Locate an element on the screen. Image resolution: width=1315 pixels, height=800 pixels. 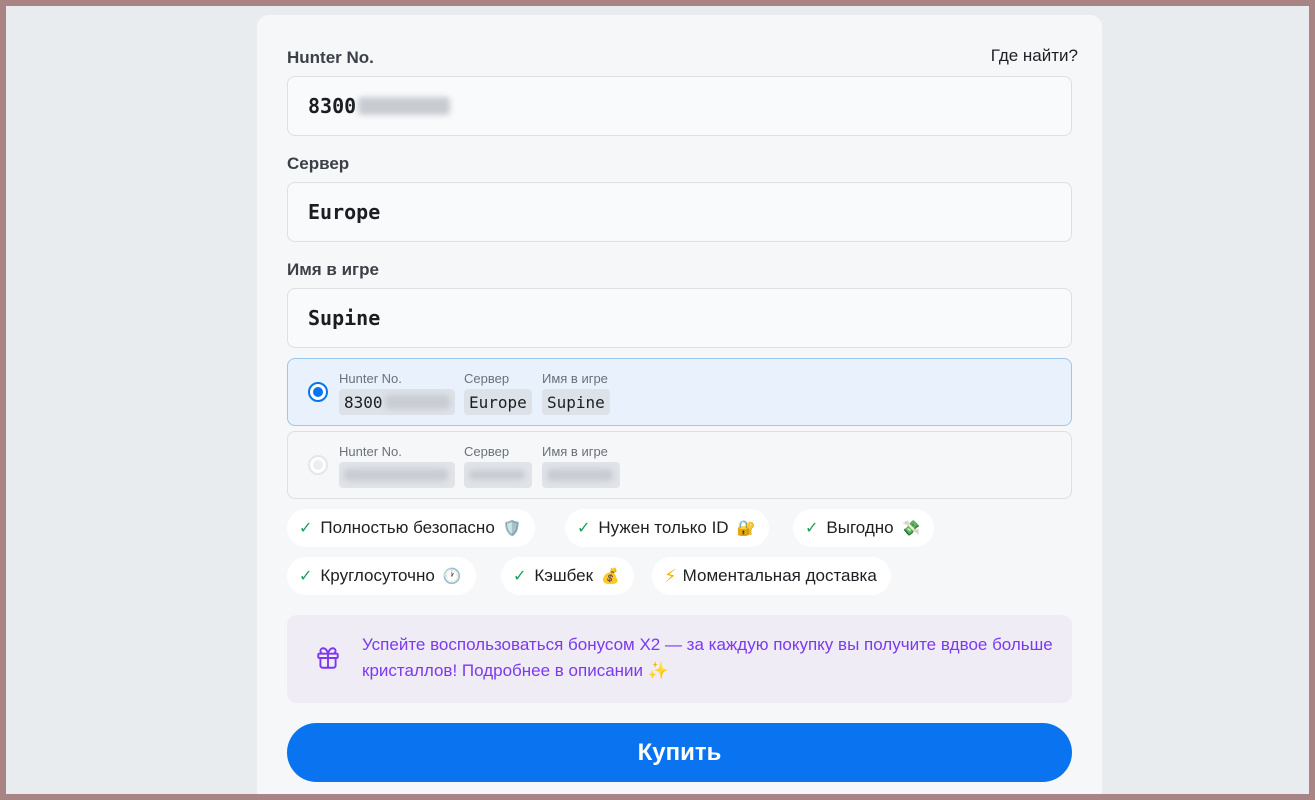
feature-pill: ⚡ Моментальная доставка is located at coordinates (771, 576).